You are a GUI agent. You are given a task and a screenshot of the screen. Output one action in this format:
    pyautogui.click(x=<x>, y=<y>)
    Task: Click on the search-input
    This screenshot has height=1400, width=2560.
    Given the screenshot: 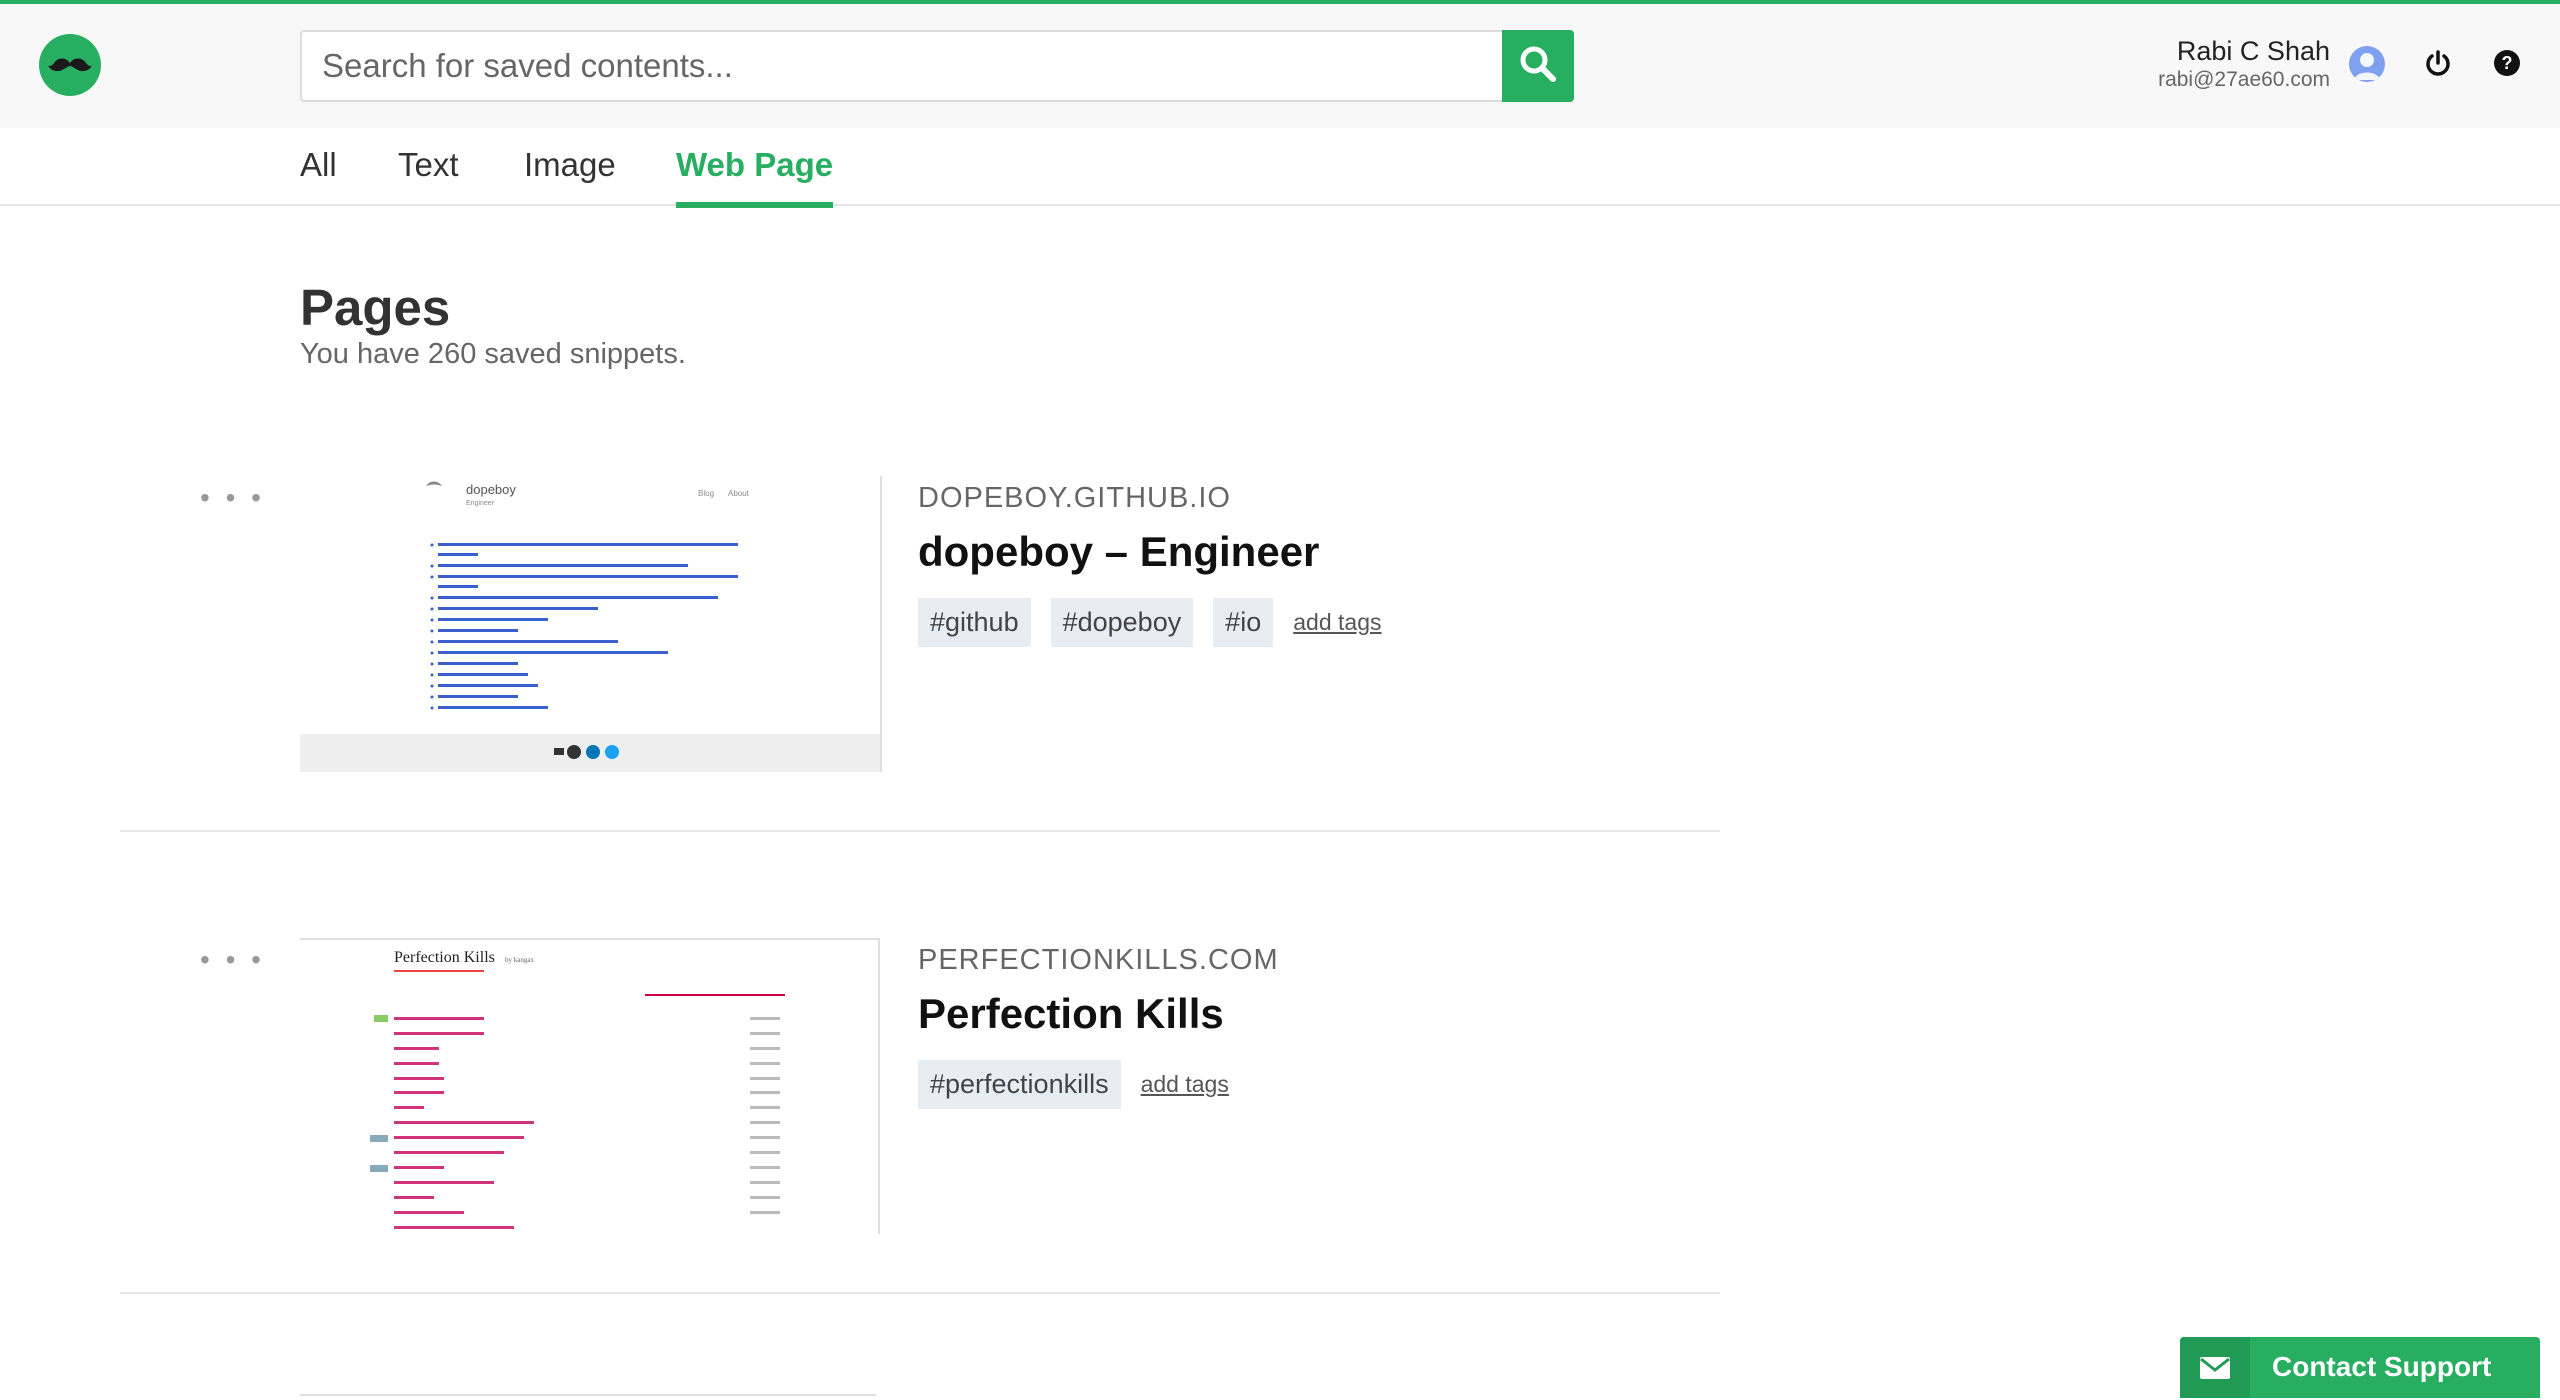 What is the action you would take?
    pyautogui.click(x=900, y=66)
    